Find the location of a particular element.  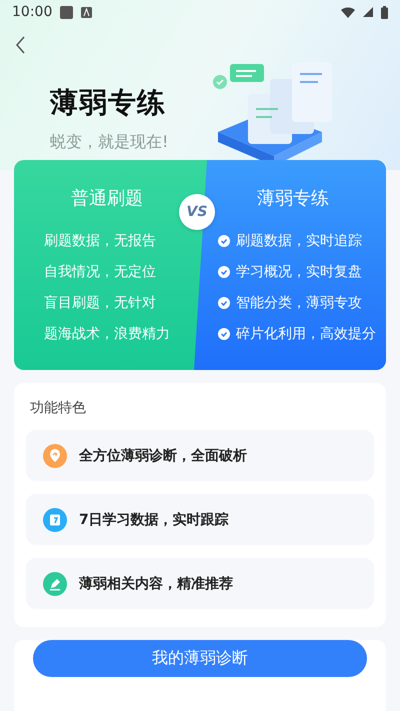

keyboard-icon is located at coordinates (86, 12).